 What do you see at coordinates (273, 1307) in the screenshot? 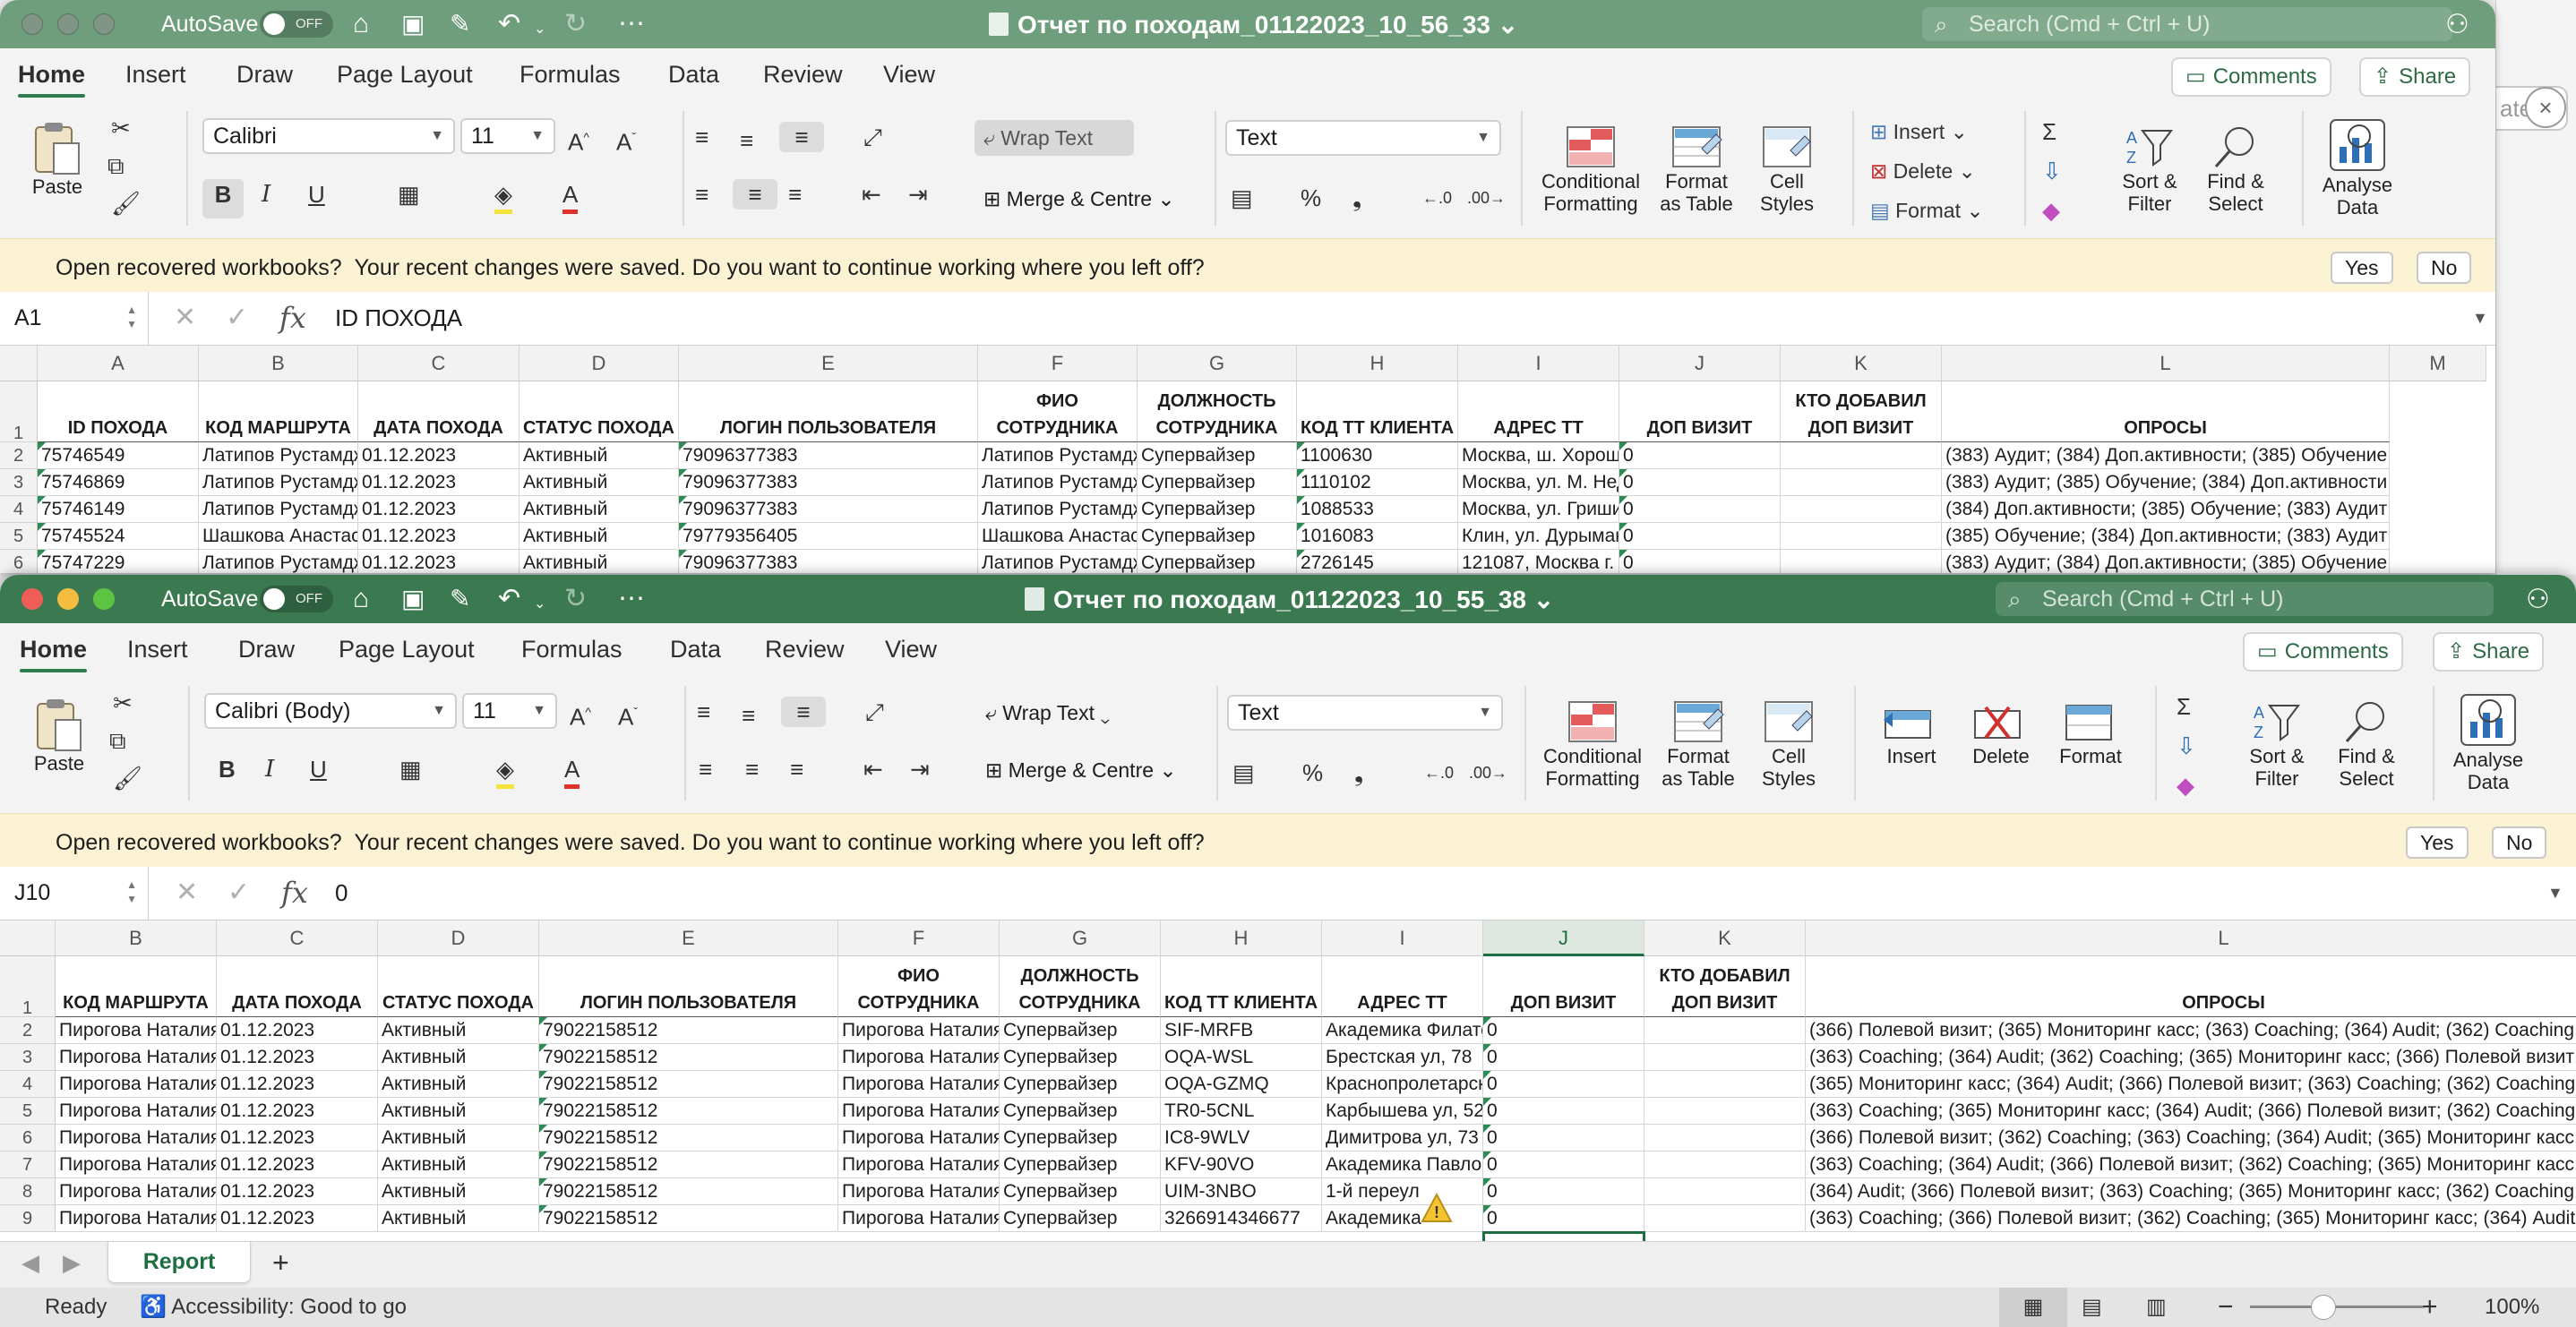
I see `accessibility-status: ♿ Accessibility: Good to go` at bounding box center [273, 1307].